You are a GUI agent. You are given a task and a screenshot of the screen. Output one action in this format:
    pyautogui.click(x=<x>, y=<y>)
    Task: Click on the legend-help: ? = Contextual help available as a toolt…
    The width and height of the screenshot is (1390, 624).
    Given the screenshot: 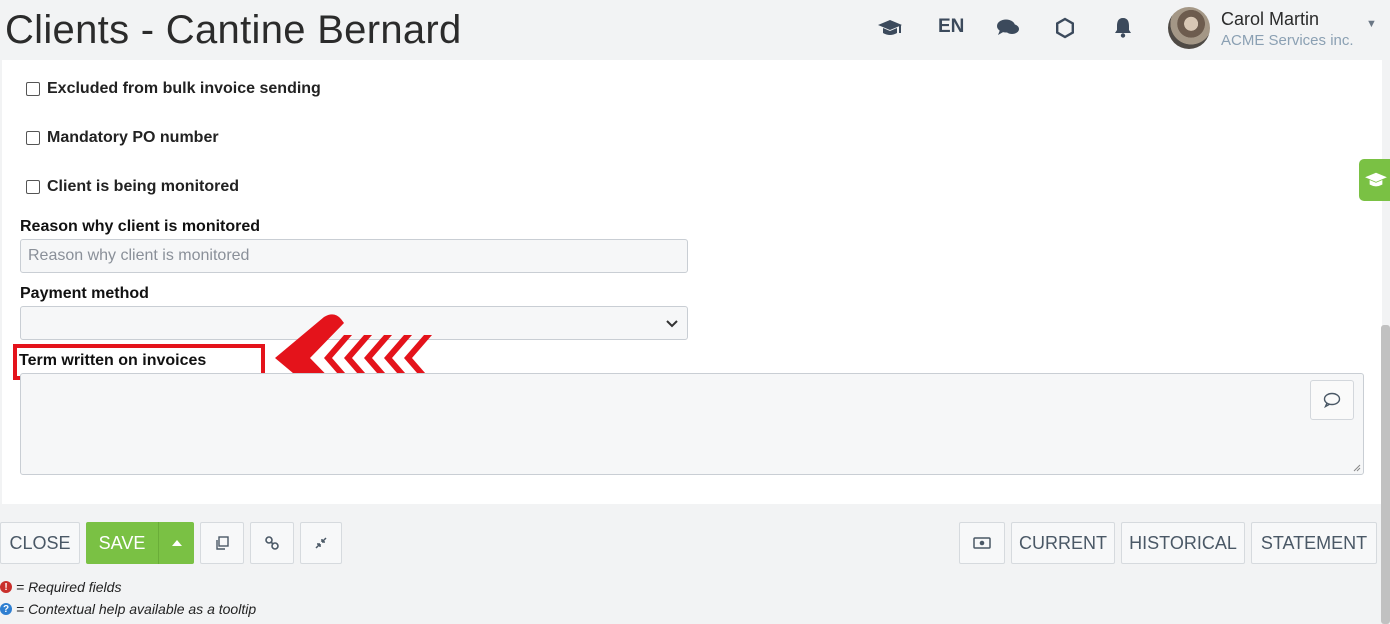 What is the action you would take?
    pyautogui.click(x=128, y=609)
    